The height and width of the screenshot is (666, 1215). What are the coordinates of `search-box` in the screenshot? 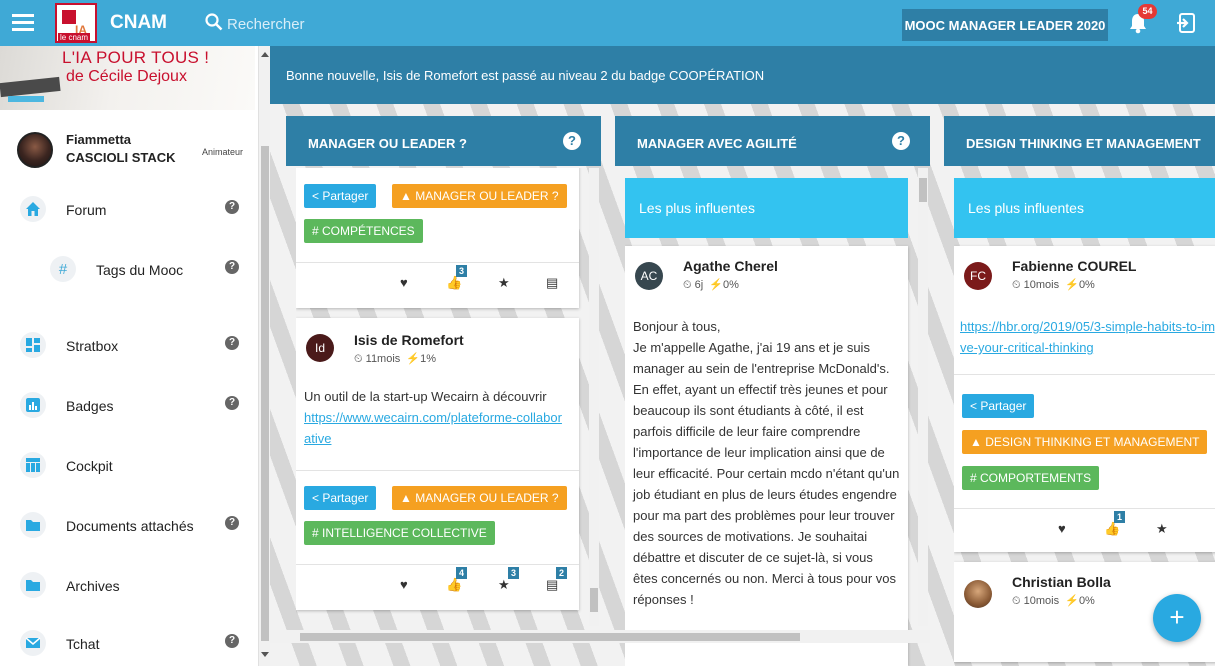 It's located at (365, 24).